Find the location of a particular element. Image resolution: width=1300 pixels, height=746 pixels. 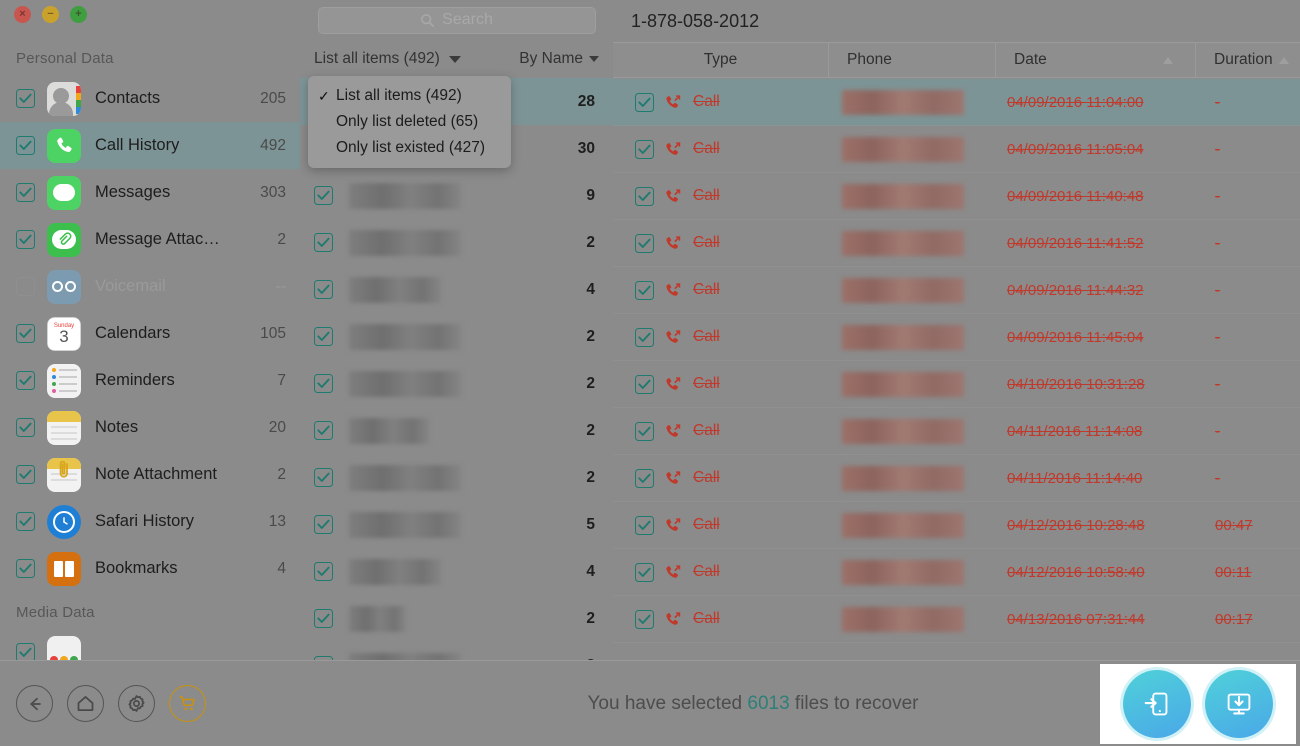

table-row: Call 04/11/2016 11:14:08 - is located at coordinates (956, 431).